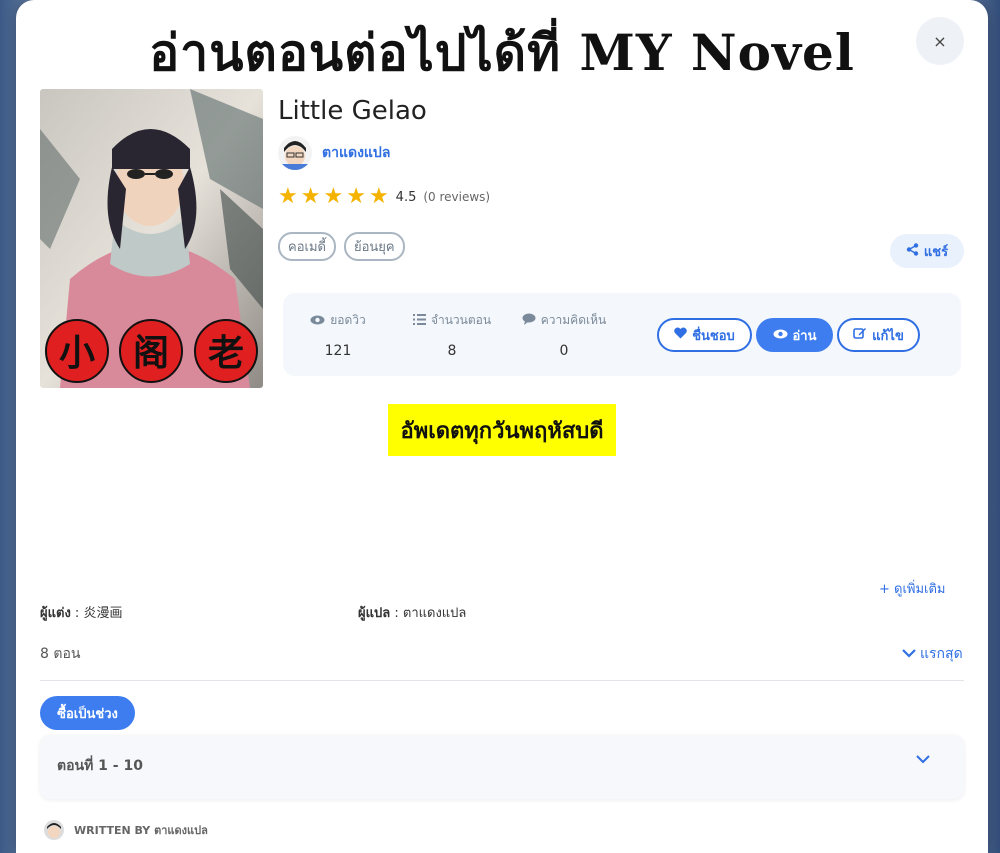 The height and width of the screenshot is (853, 1000). Describe the element at coordinates (226, 353) in the screenshot. I see `cover-char-3: 老` at that location.